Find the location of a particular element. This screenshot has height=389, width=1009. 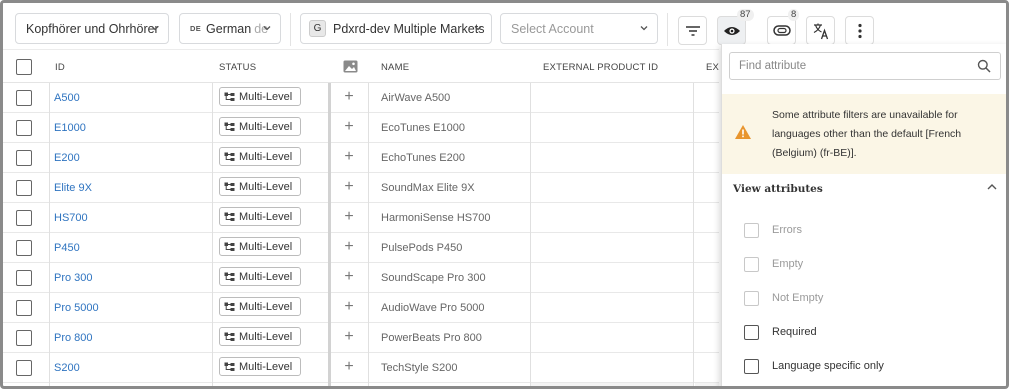

header-id: ID is located at coordinates (60, 67).